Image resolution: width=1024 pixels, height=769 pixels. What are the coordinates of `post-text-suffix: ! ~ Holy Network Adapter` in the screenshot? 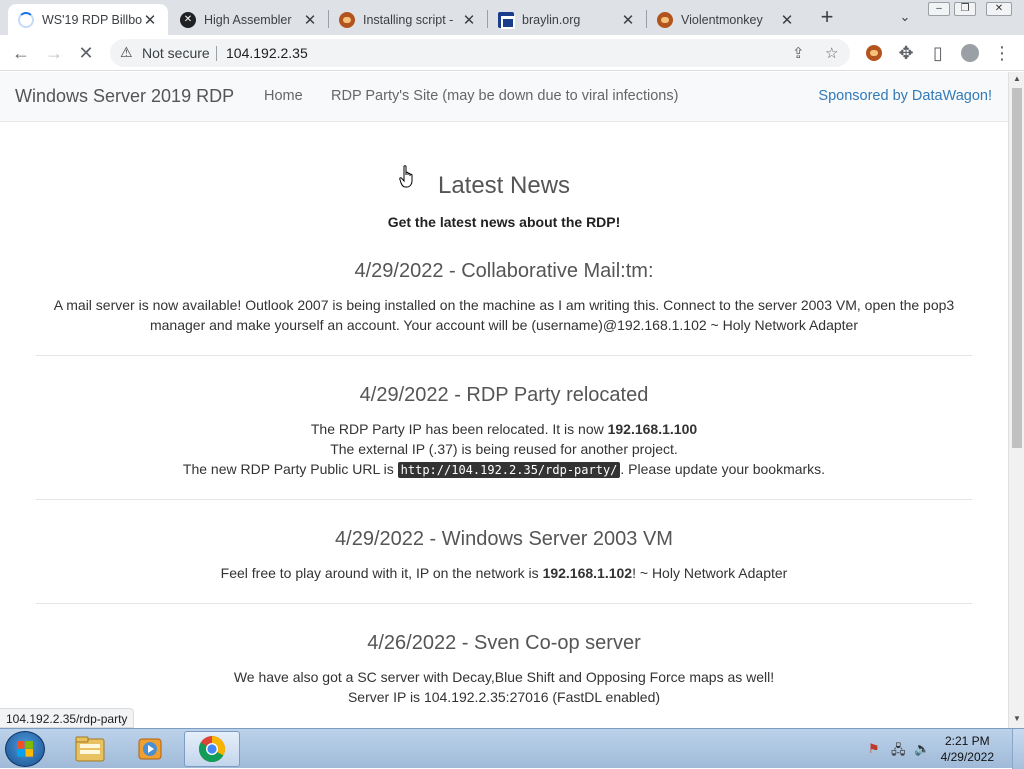 It's located at (710, 573).